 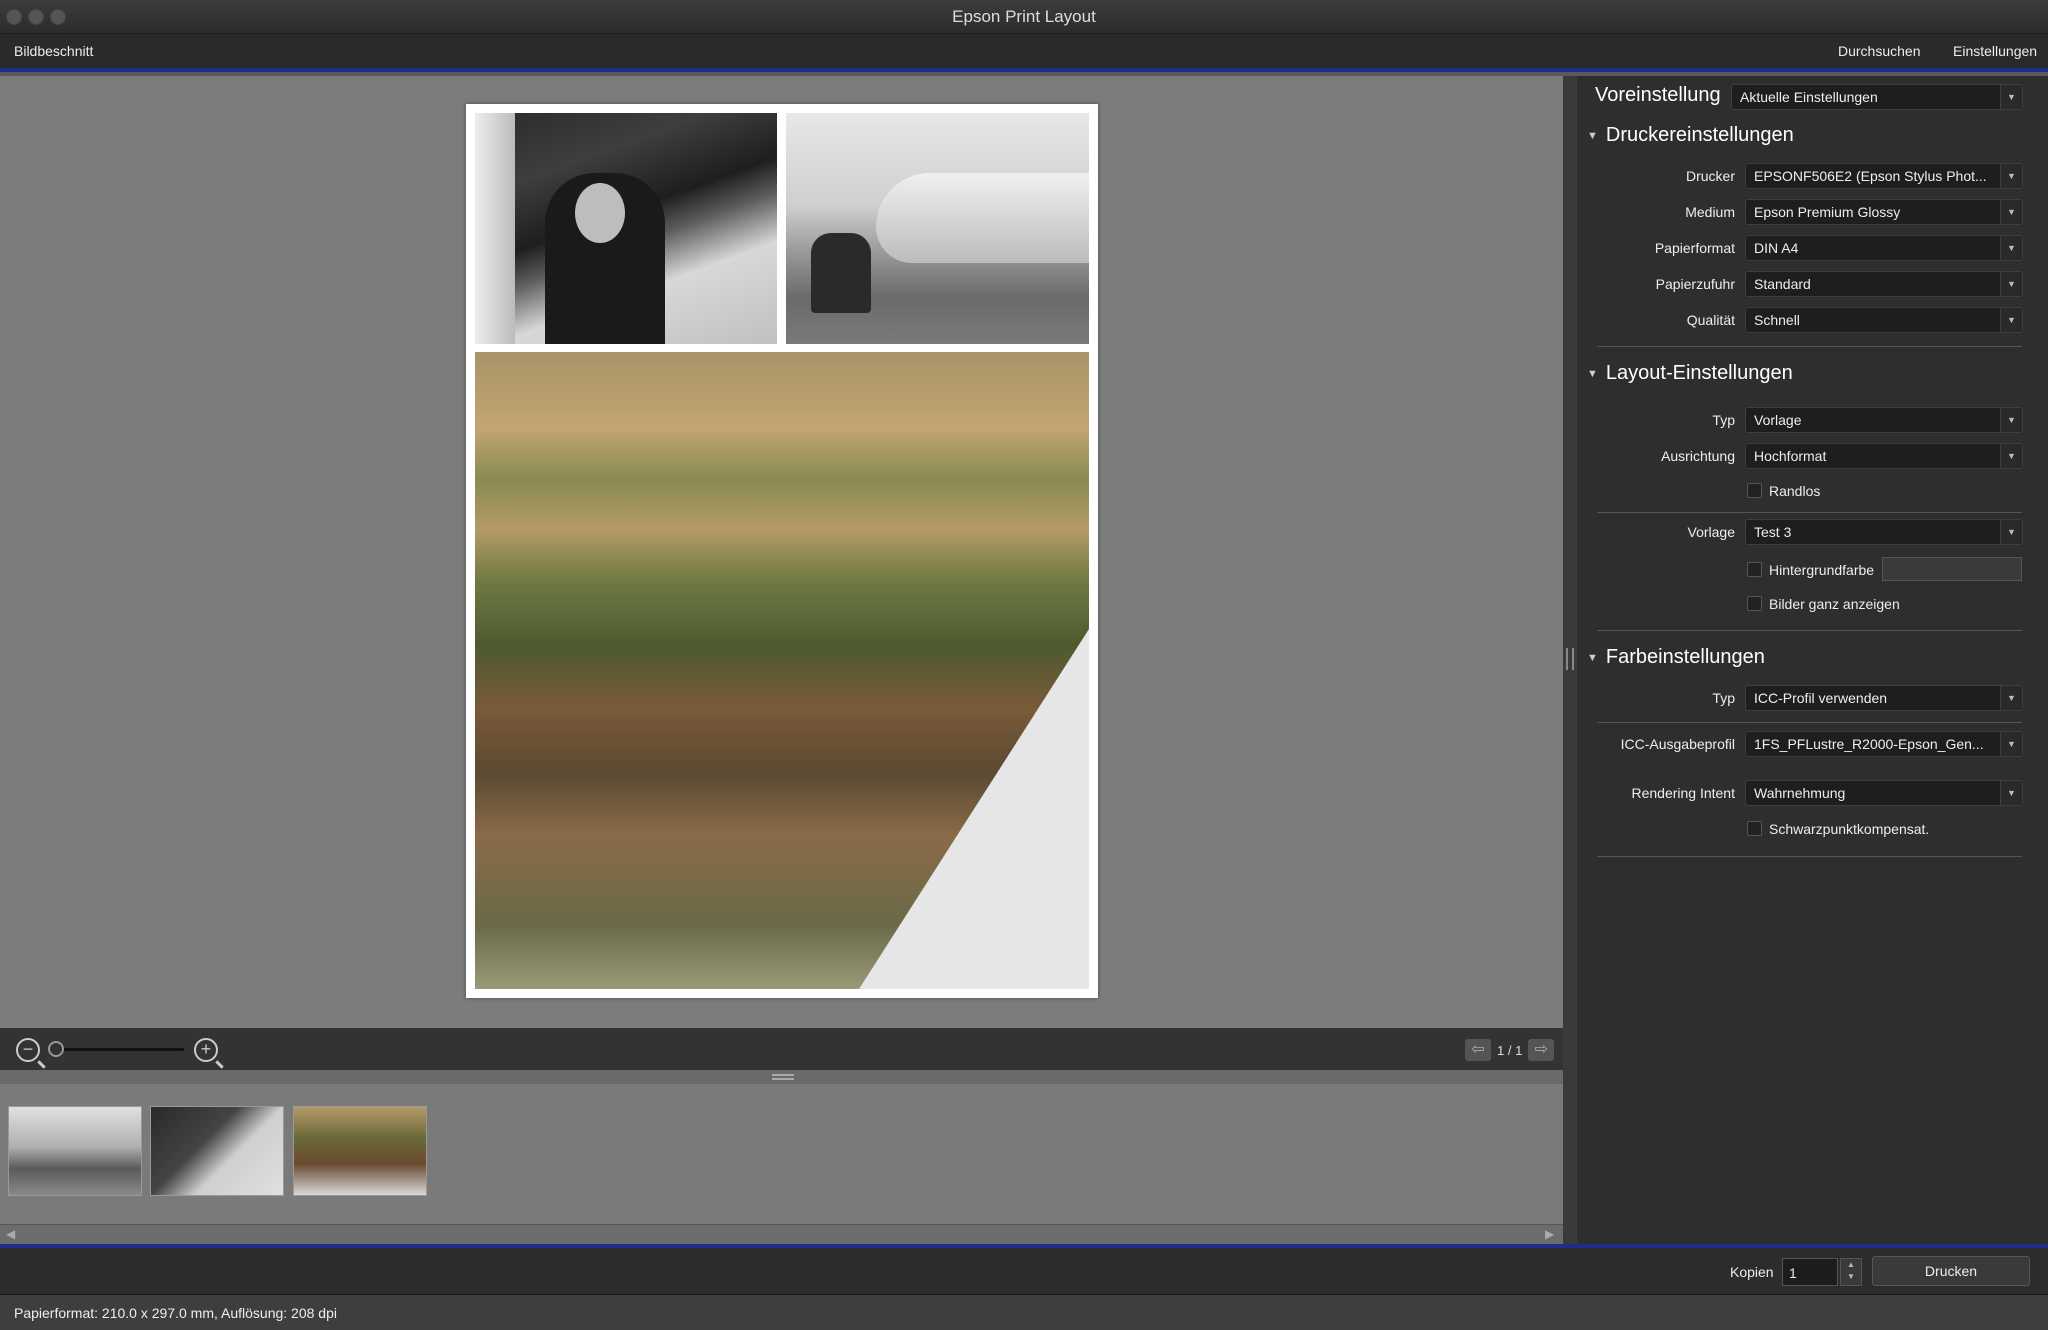 What do you see at coordinates (1800, 793) in the screenshot?
I see `rendering-intent-value: Wahrnehmung` at bounding box center [1800, 793].